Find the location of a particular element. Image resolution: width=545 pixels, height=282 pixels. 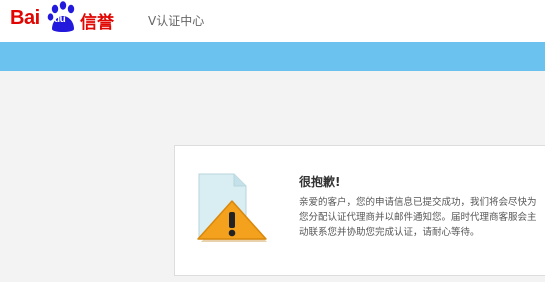

page-subtitle: V认证中心 is located at coordinates (176, 21).